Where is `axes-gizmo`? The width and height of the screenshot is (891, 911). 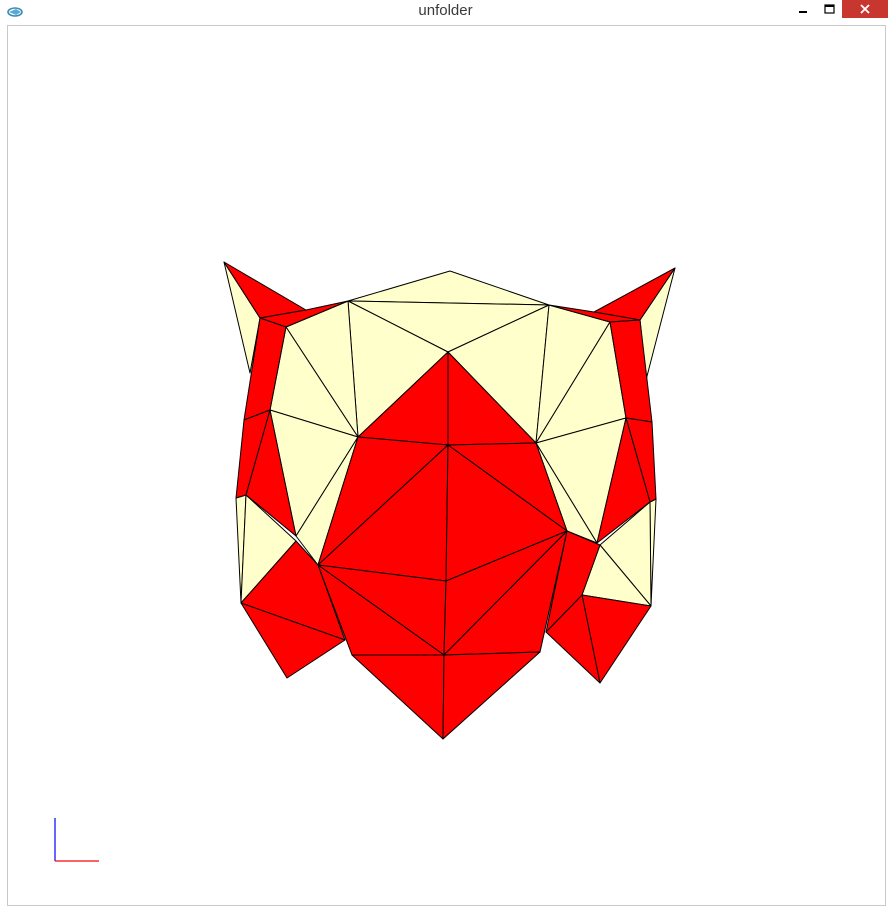 axes-gizmo is located at coordinates (76, 840).